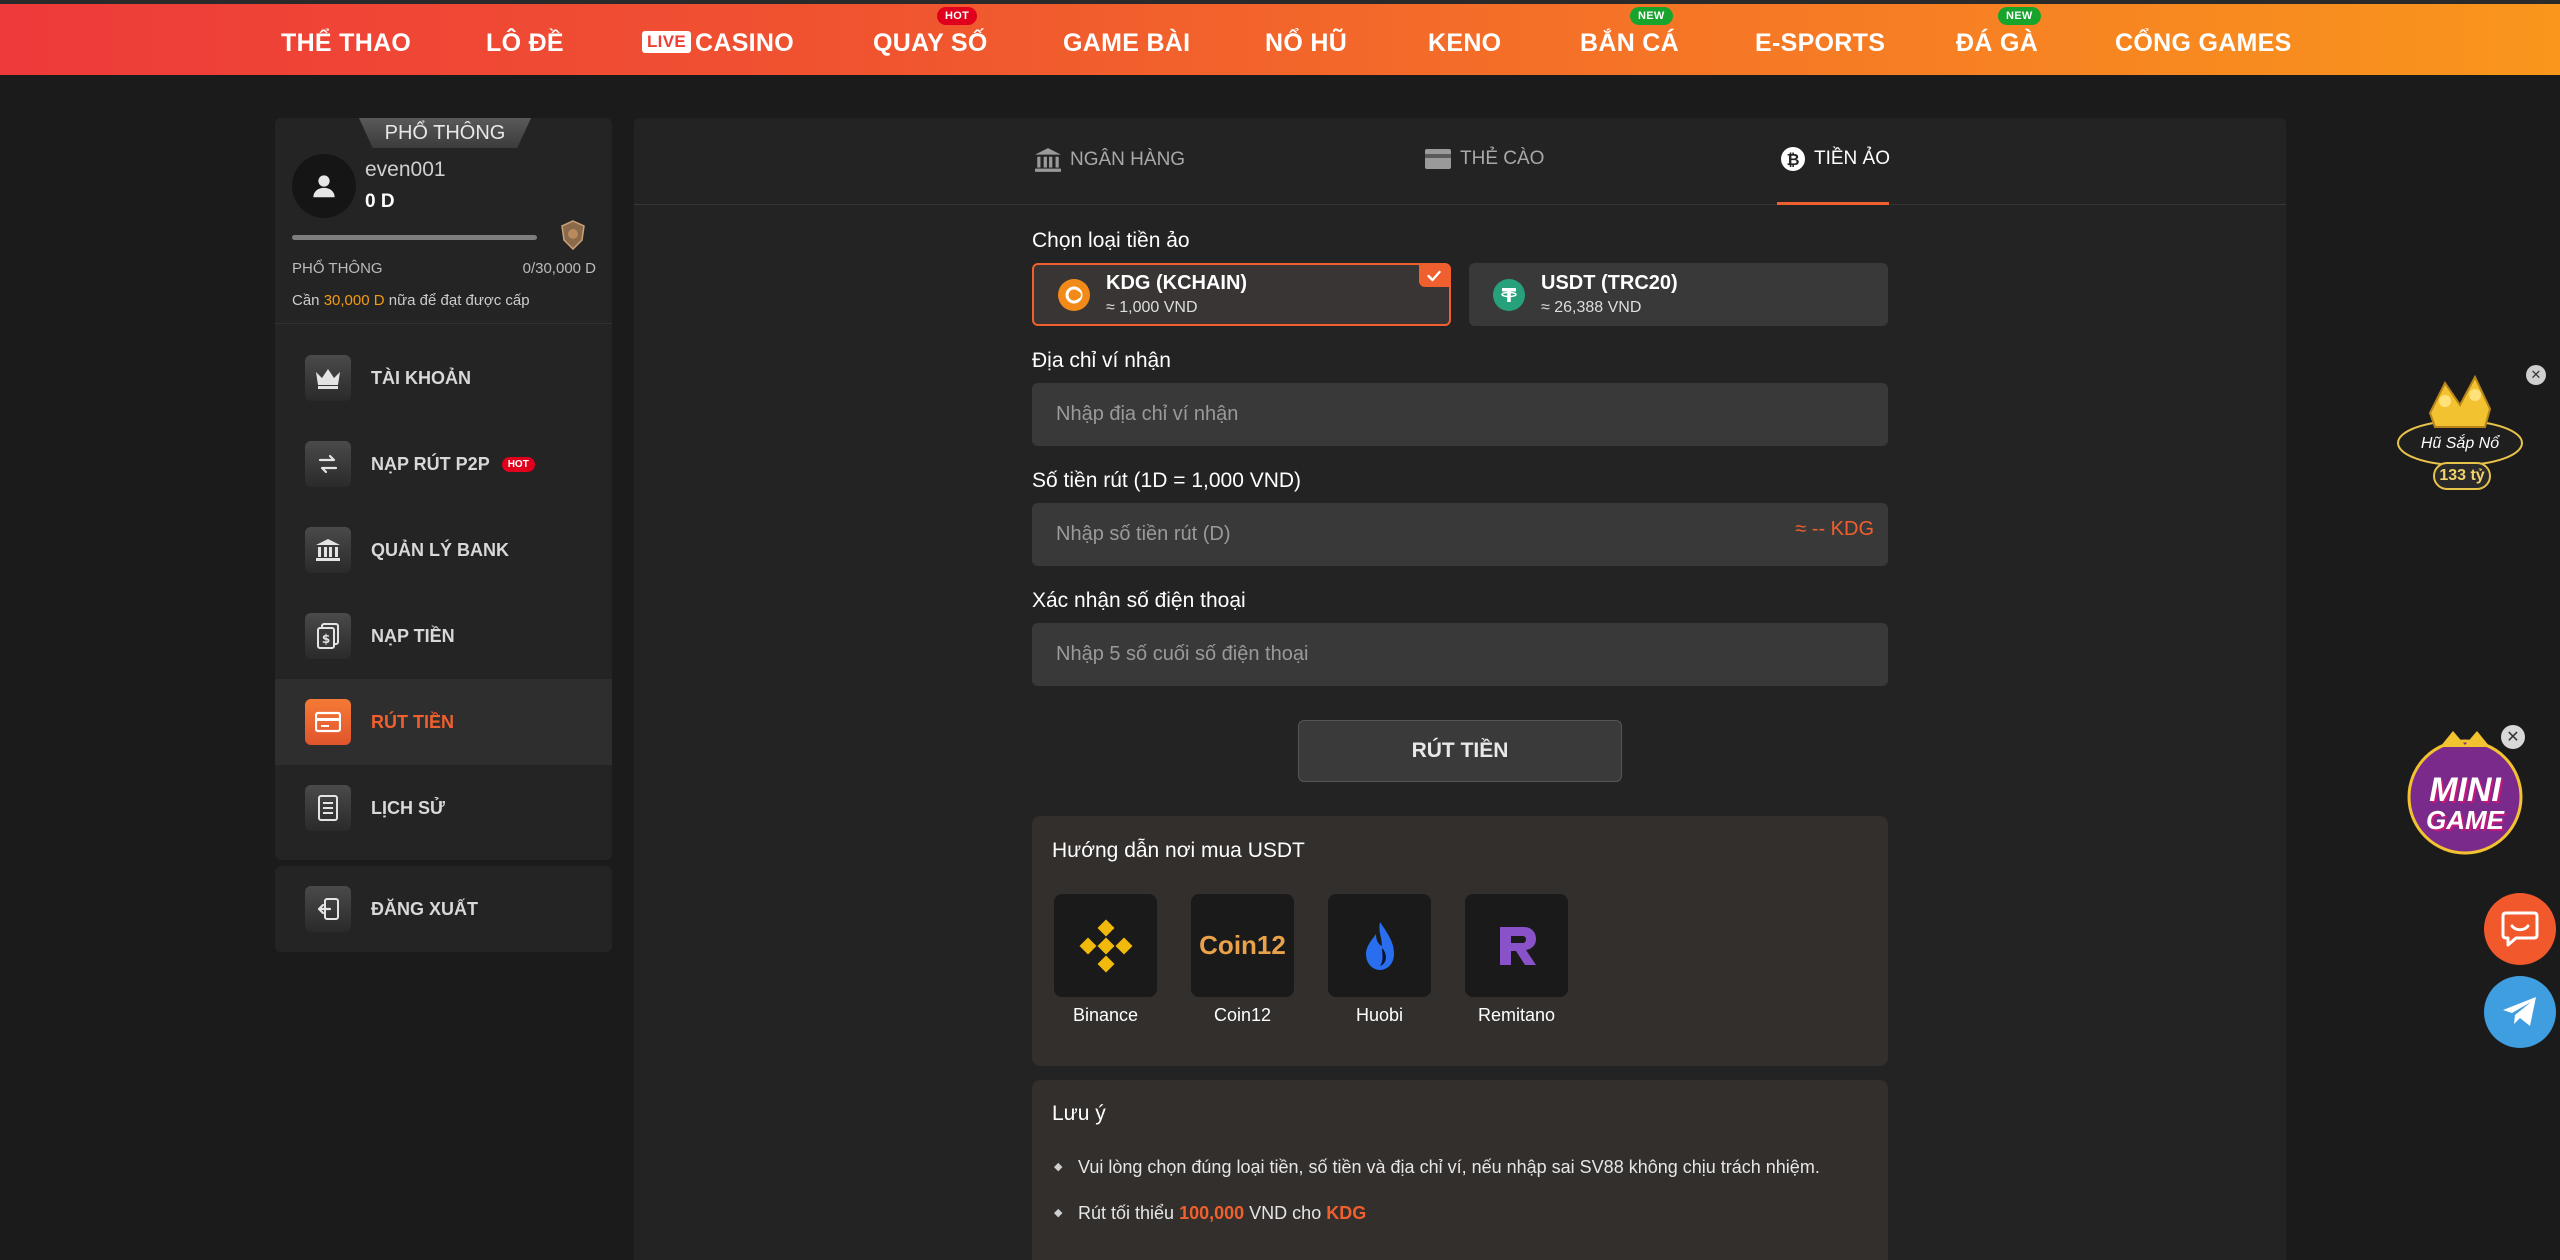 The image size is (2560, 1260). Describe the element at coordinates (306, 300) in the screenshot. I see `need-prefix: Cần` at that location.